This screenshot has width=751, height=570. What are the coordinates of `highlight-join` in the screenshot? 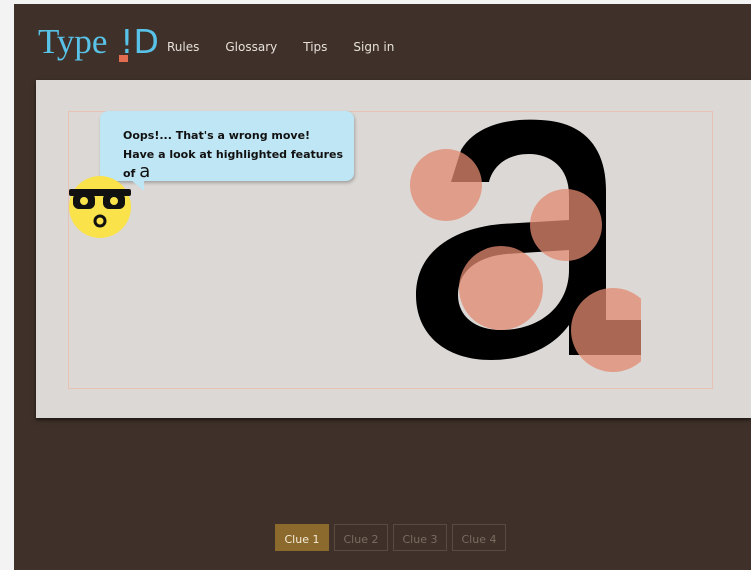 It's located at (566, 225).